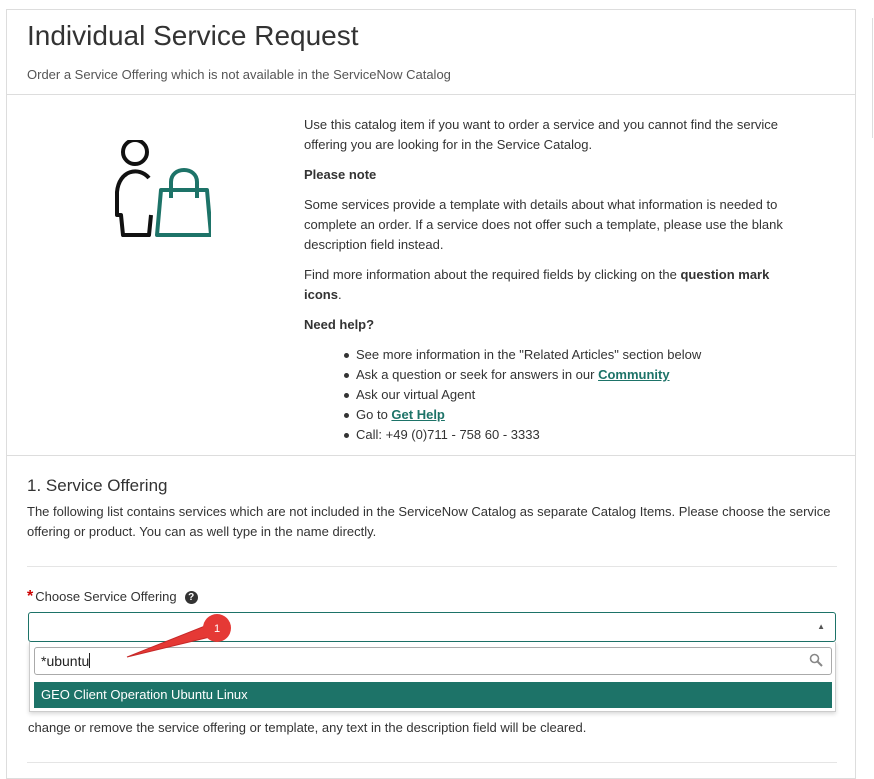 This screenshot has width=874, height=779. I want to click on community-link: Community, so click(634, 374).